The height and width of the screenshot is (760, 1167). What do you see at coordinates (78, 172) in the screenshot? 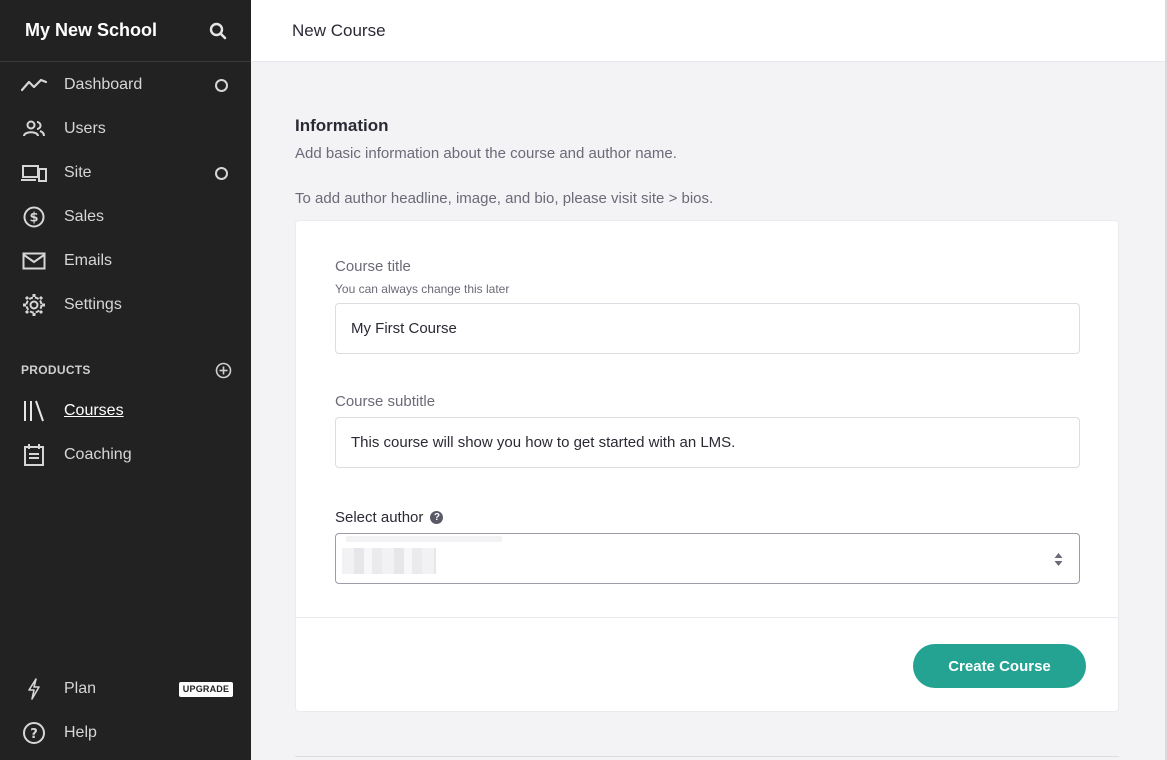
I see `sidebar-item-label: Site` at bounding box center [78, 172].